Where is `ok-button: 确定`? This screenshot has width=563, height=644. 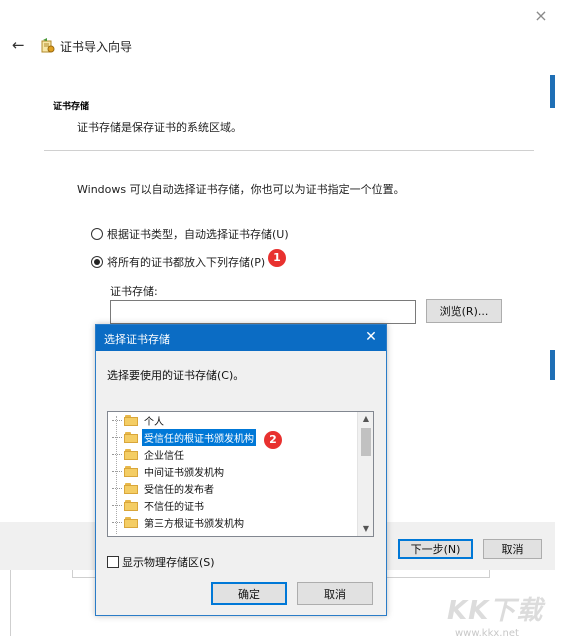 ok-button: 确定 is located at coordinates (249, 593).